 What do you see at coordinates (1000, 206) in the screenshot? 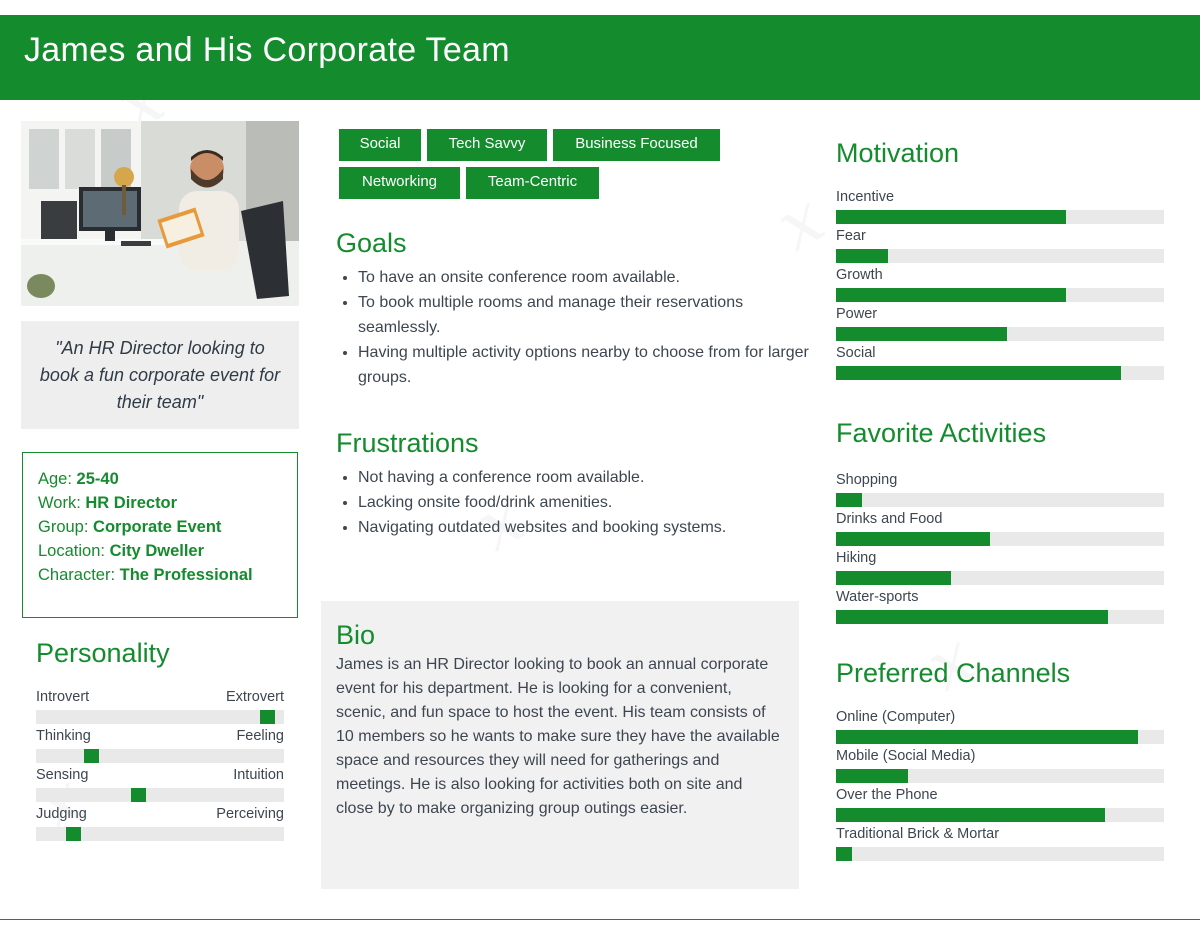
I see `motivation-bar-row: Incentive` at bounding box center [1000, 206].